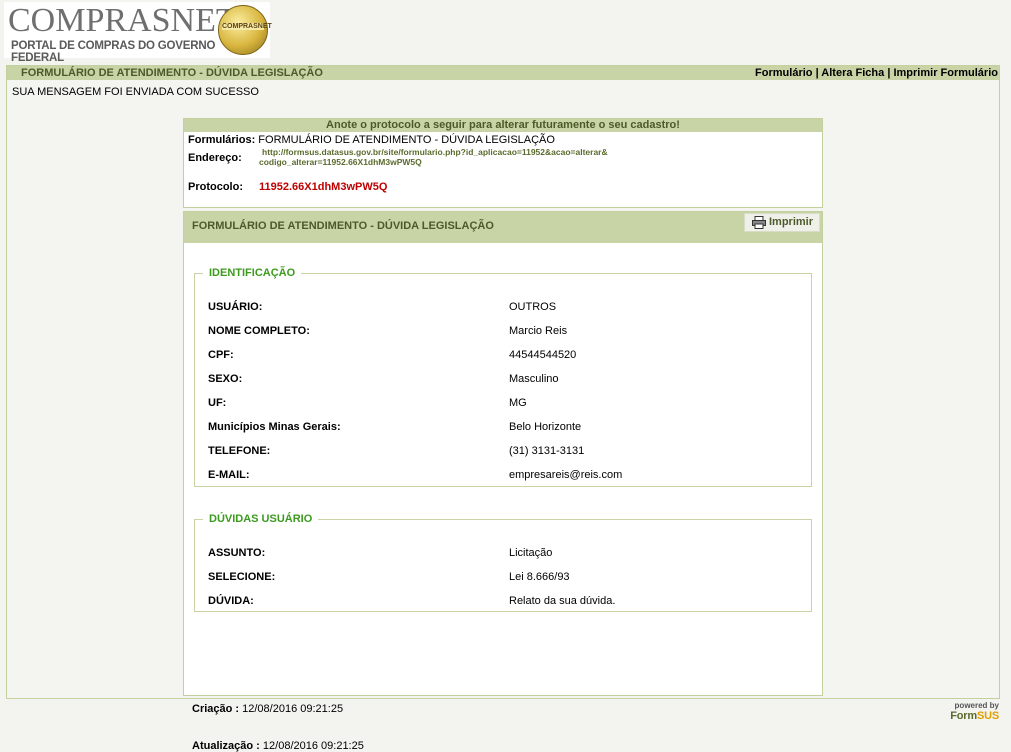  What do you see at coordinates (531, 553) in the screenshot?
I see `field-value: Licitação` at bounding box center [531, 553].